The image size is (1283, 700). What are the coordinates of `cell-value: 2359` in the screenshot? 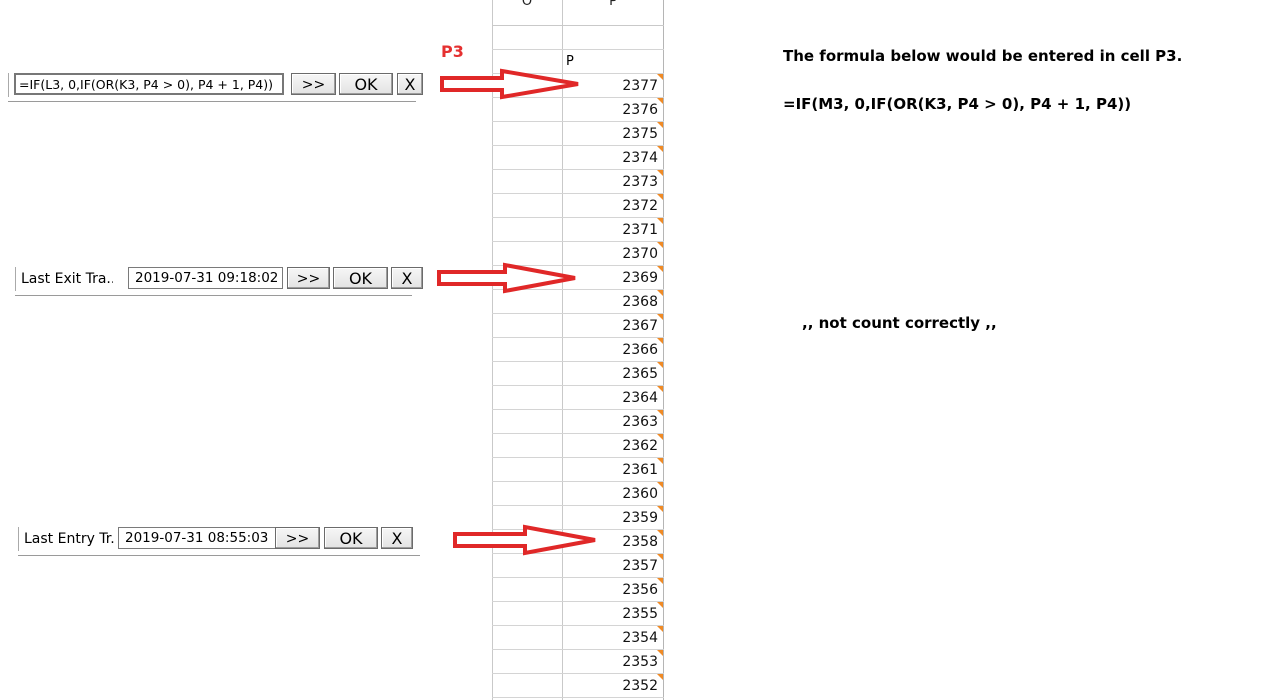 It's located at (640, 518).